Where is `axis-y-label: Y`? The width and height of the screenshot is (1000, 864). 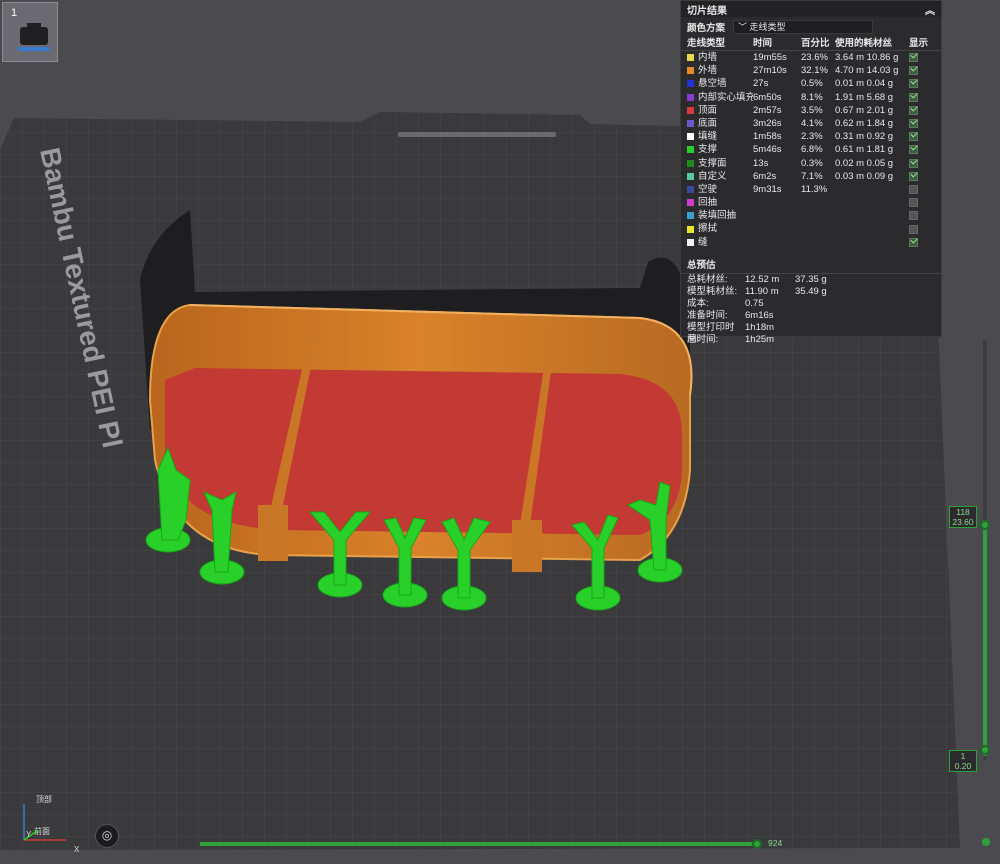
axis-y-label: Y is located at coordinates (29, 834).